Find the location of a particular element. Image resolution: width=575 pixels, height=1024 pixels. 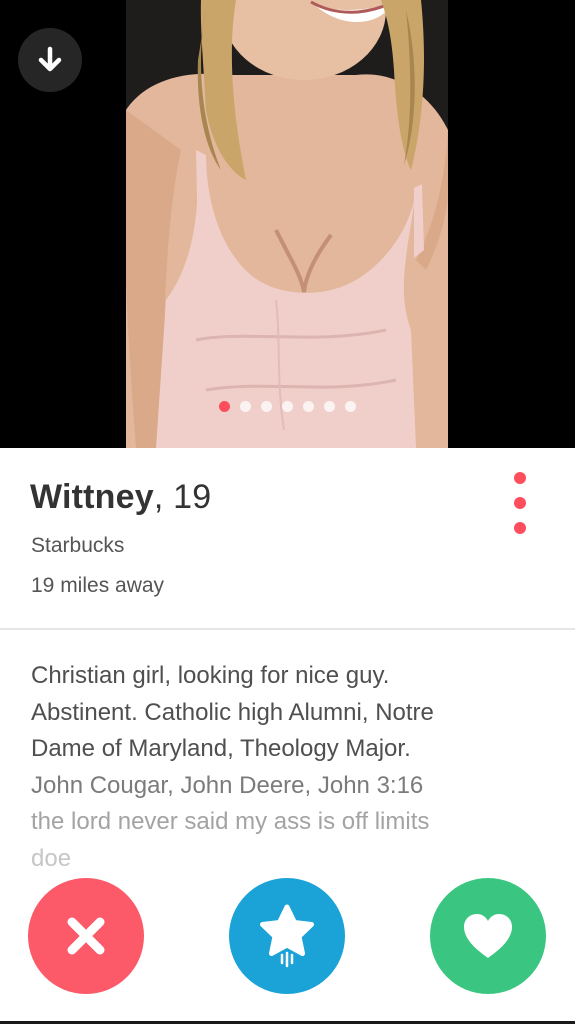

close-profile-button is located at coordinates (50, 60).